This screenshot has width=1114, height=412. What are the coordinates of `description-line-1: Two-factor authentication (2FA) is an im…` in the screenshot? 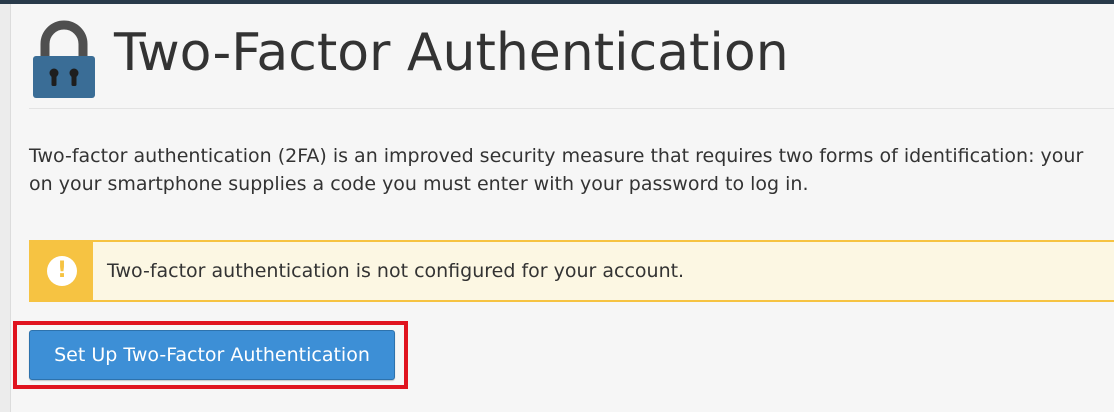 It's located at (556, 156).